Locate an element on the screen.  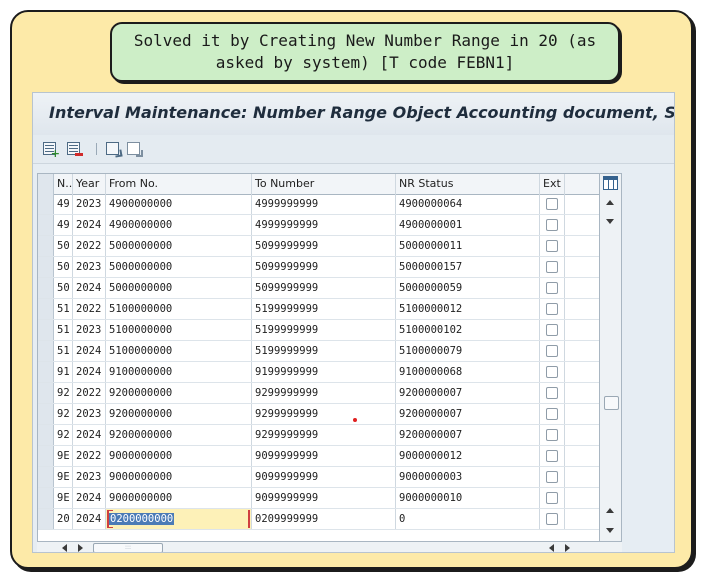
vertical-scrollbar is located at coordinates (611, 357).